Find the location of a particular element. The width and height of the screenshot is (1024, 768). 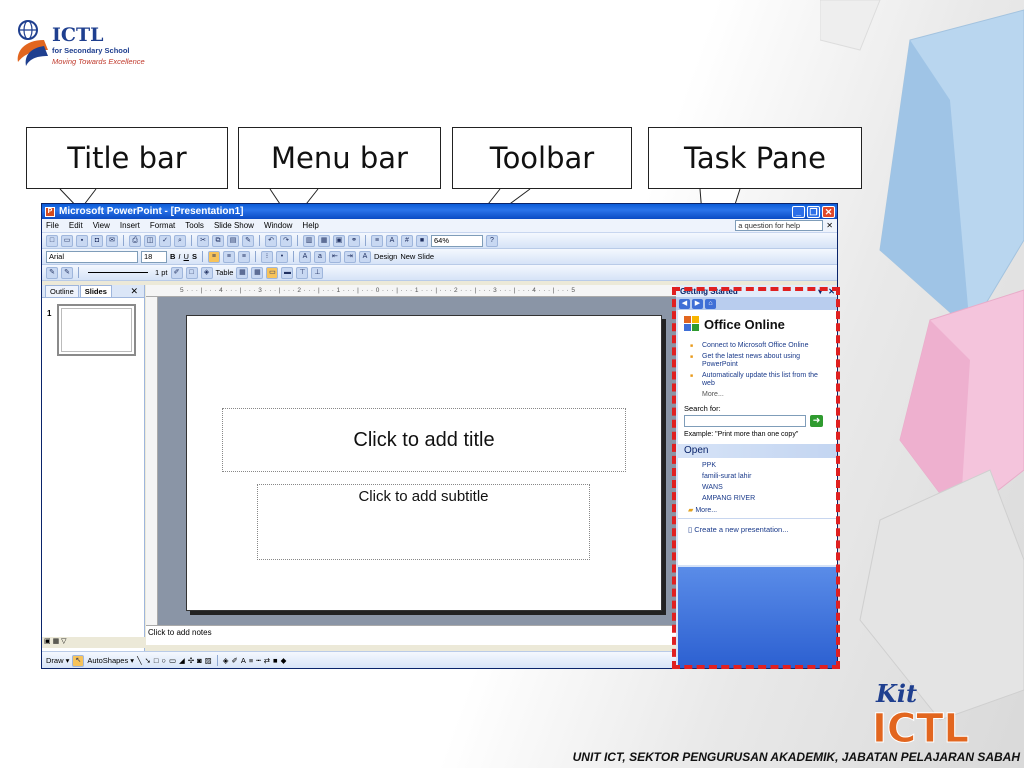

research-icon: ⌕ is located at coordinates (180, 240).